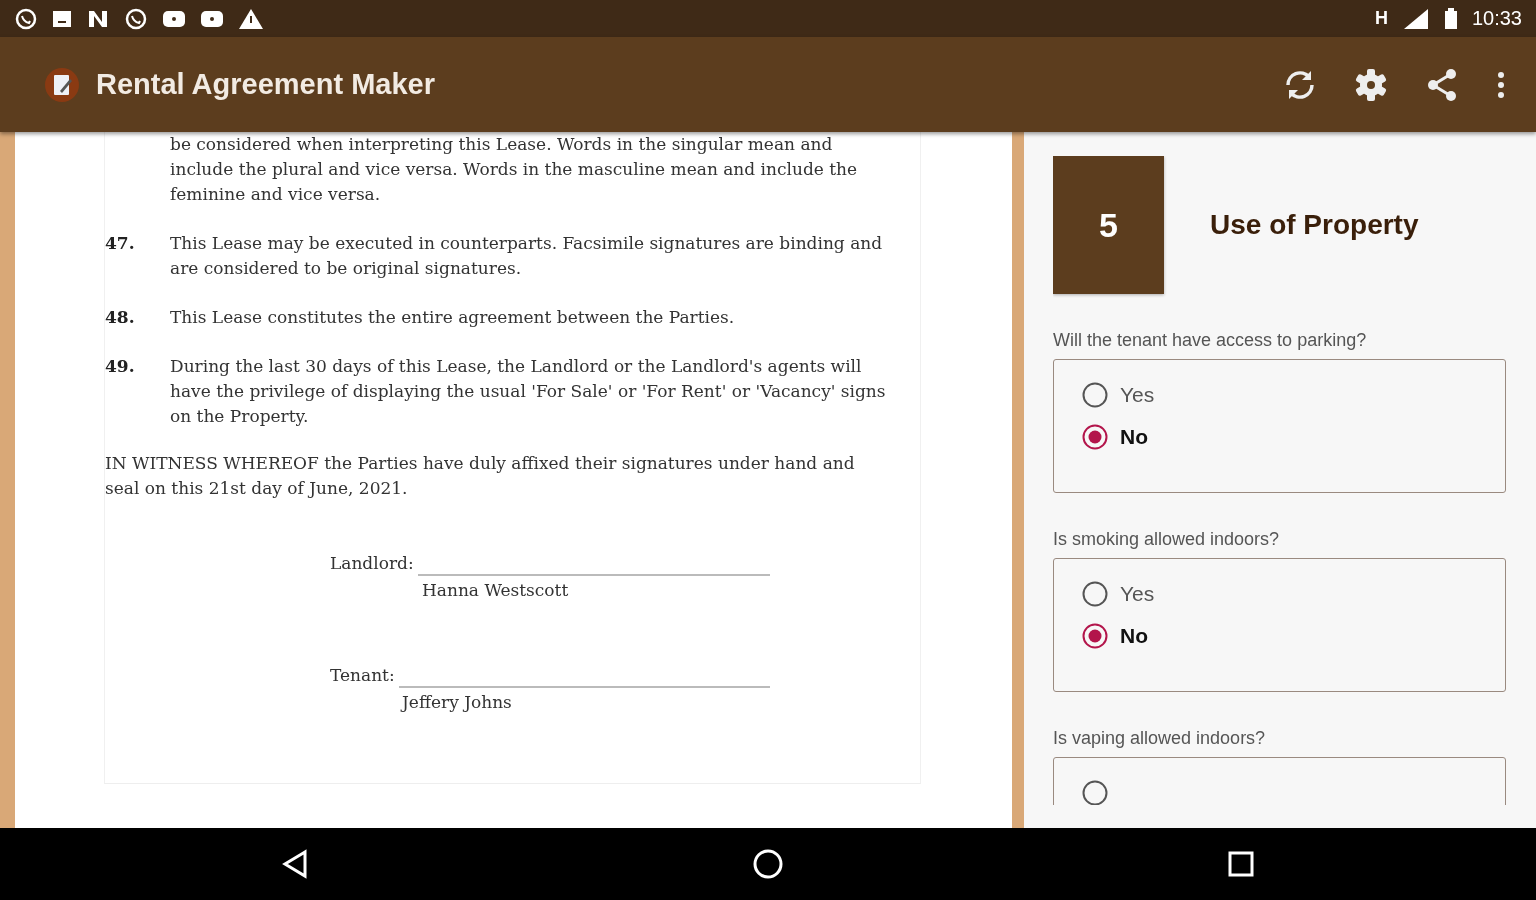  I want to click on home-icon, so click(768, 864).